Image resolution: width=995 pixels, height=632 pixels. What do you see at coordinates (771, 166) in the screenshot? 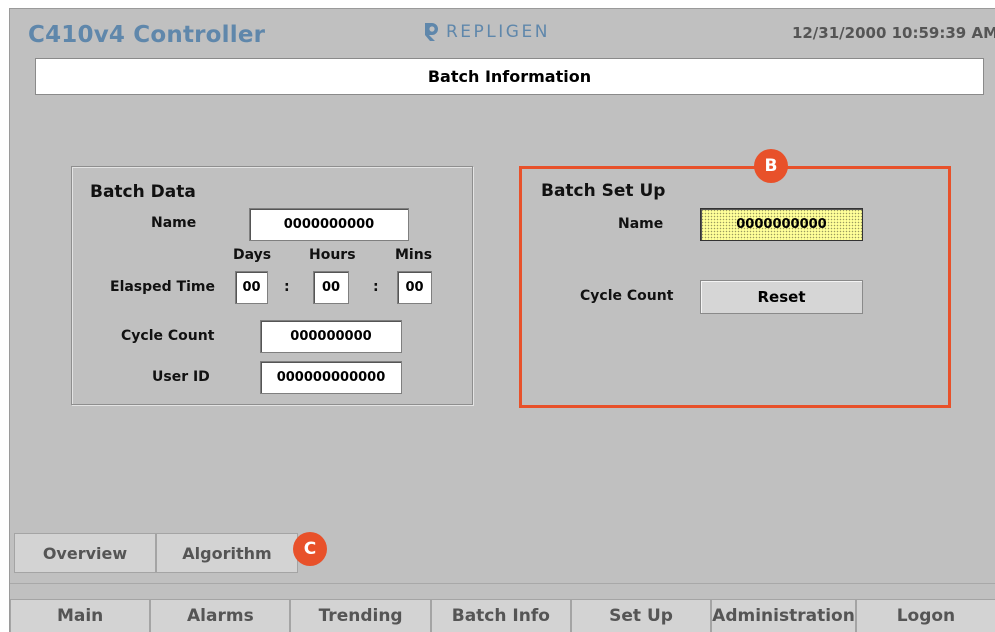
I see `marker-b-badge: B` at bounding box center [771, 166].